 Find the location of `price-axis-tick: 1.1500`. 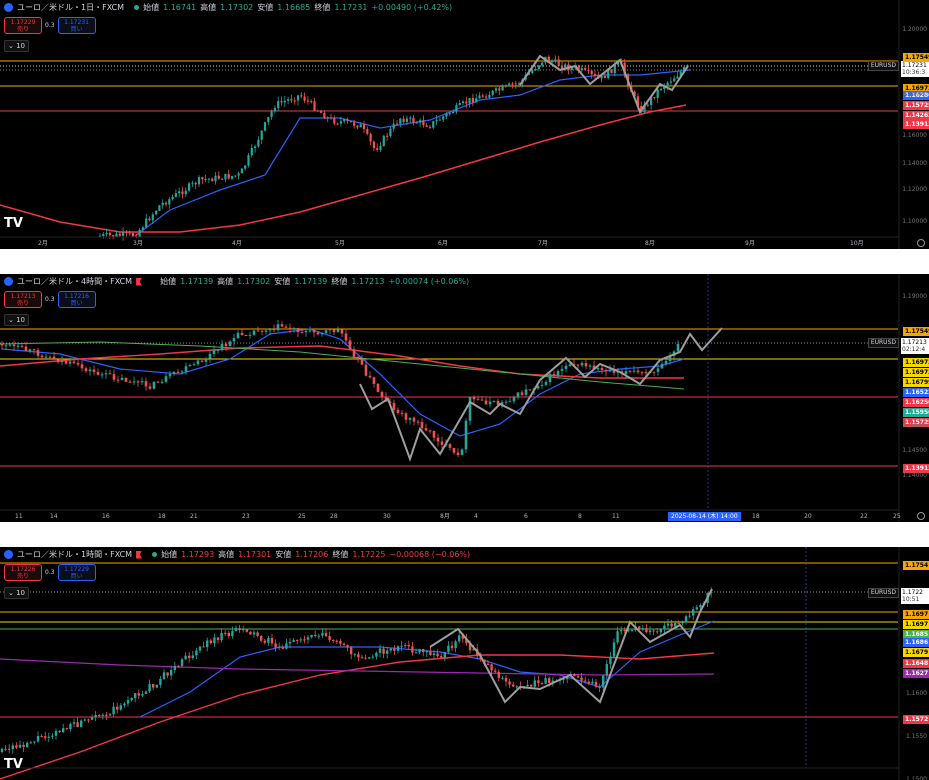

price-axis-tick: 1.1500 is located at coordinates (916, 778).